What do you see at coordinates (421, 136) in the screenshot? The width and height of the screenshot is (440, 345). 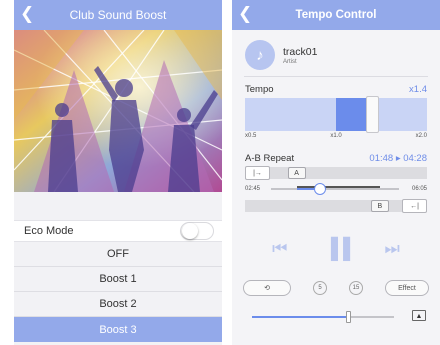 I see `tempo-tick-max: x2.0` at bounding box center [421, 136].